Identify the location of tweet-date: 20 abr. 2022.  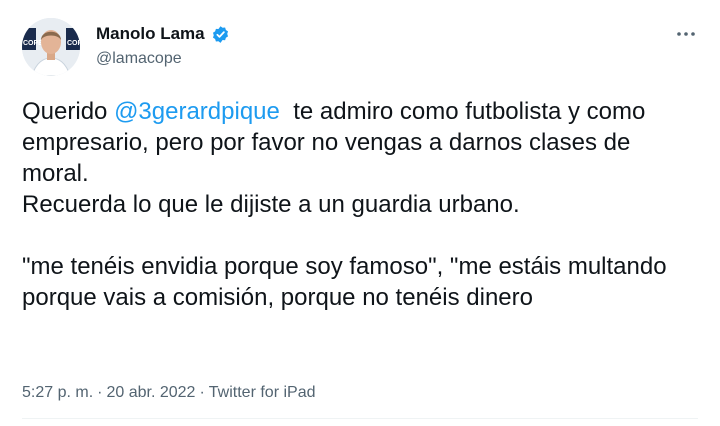
(150, 393).